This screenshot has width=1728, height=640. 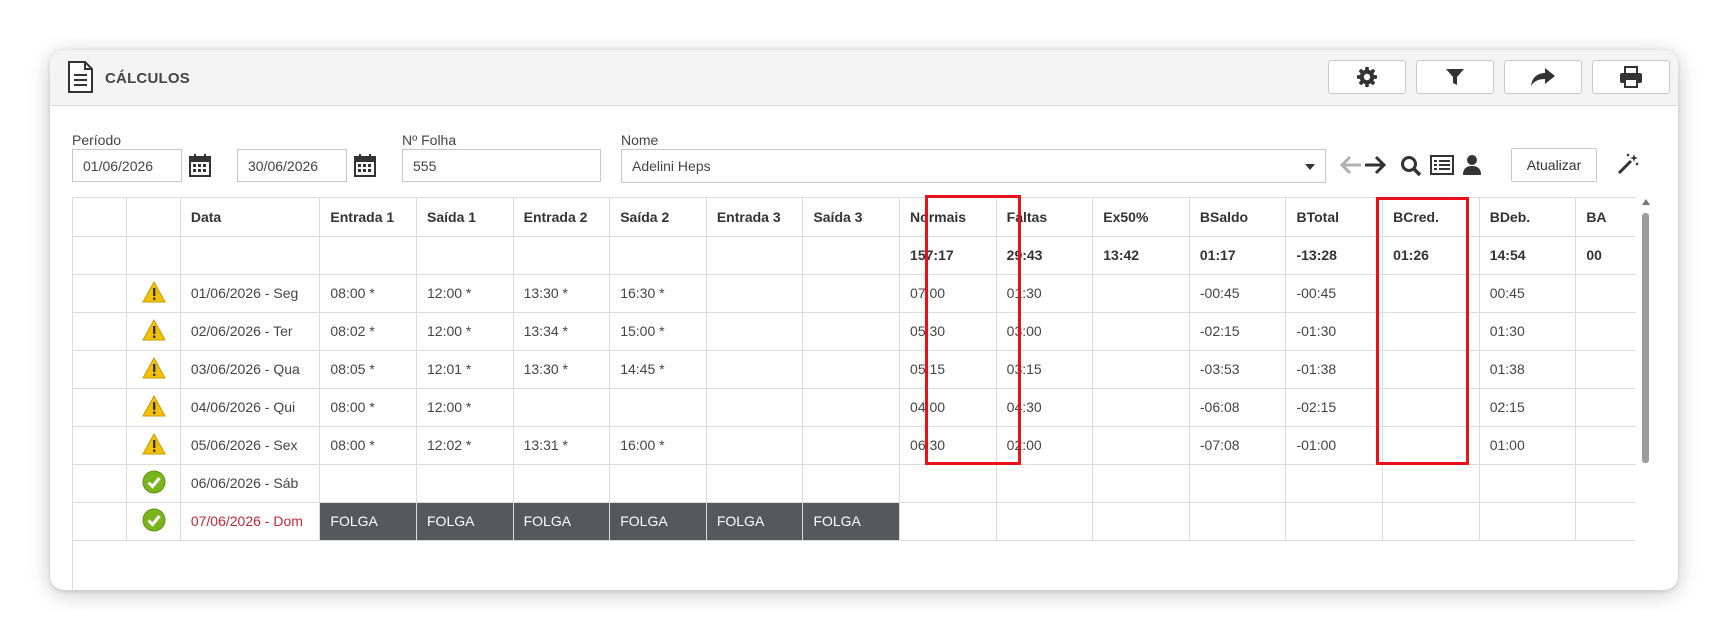 What do you see at coordinates (127, 165) in the screenshot?
I see `date-start-input` at bounding box center [127, 165].